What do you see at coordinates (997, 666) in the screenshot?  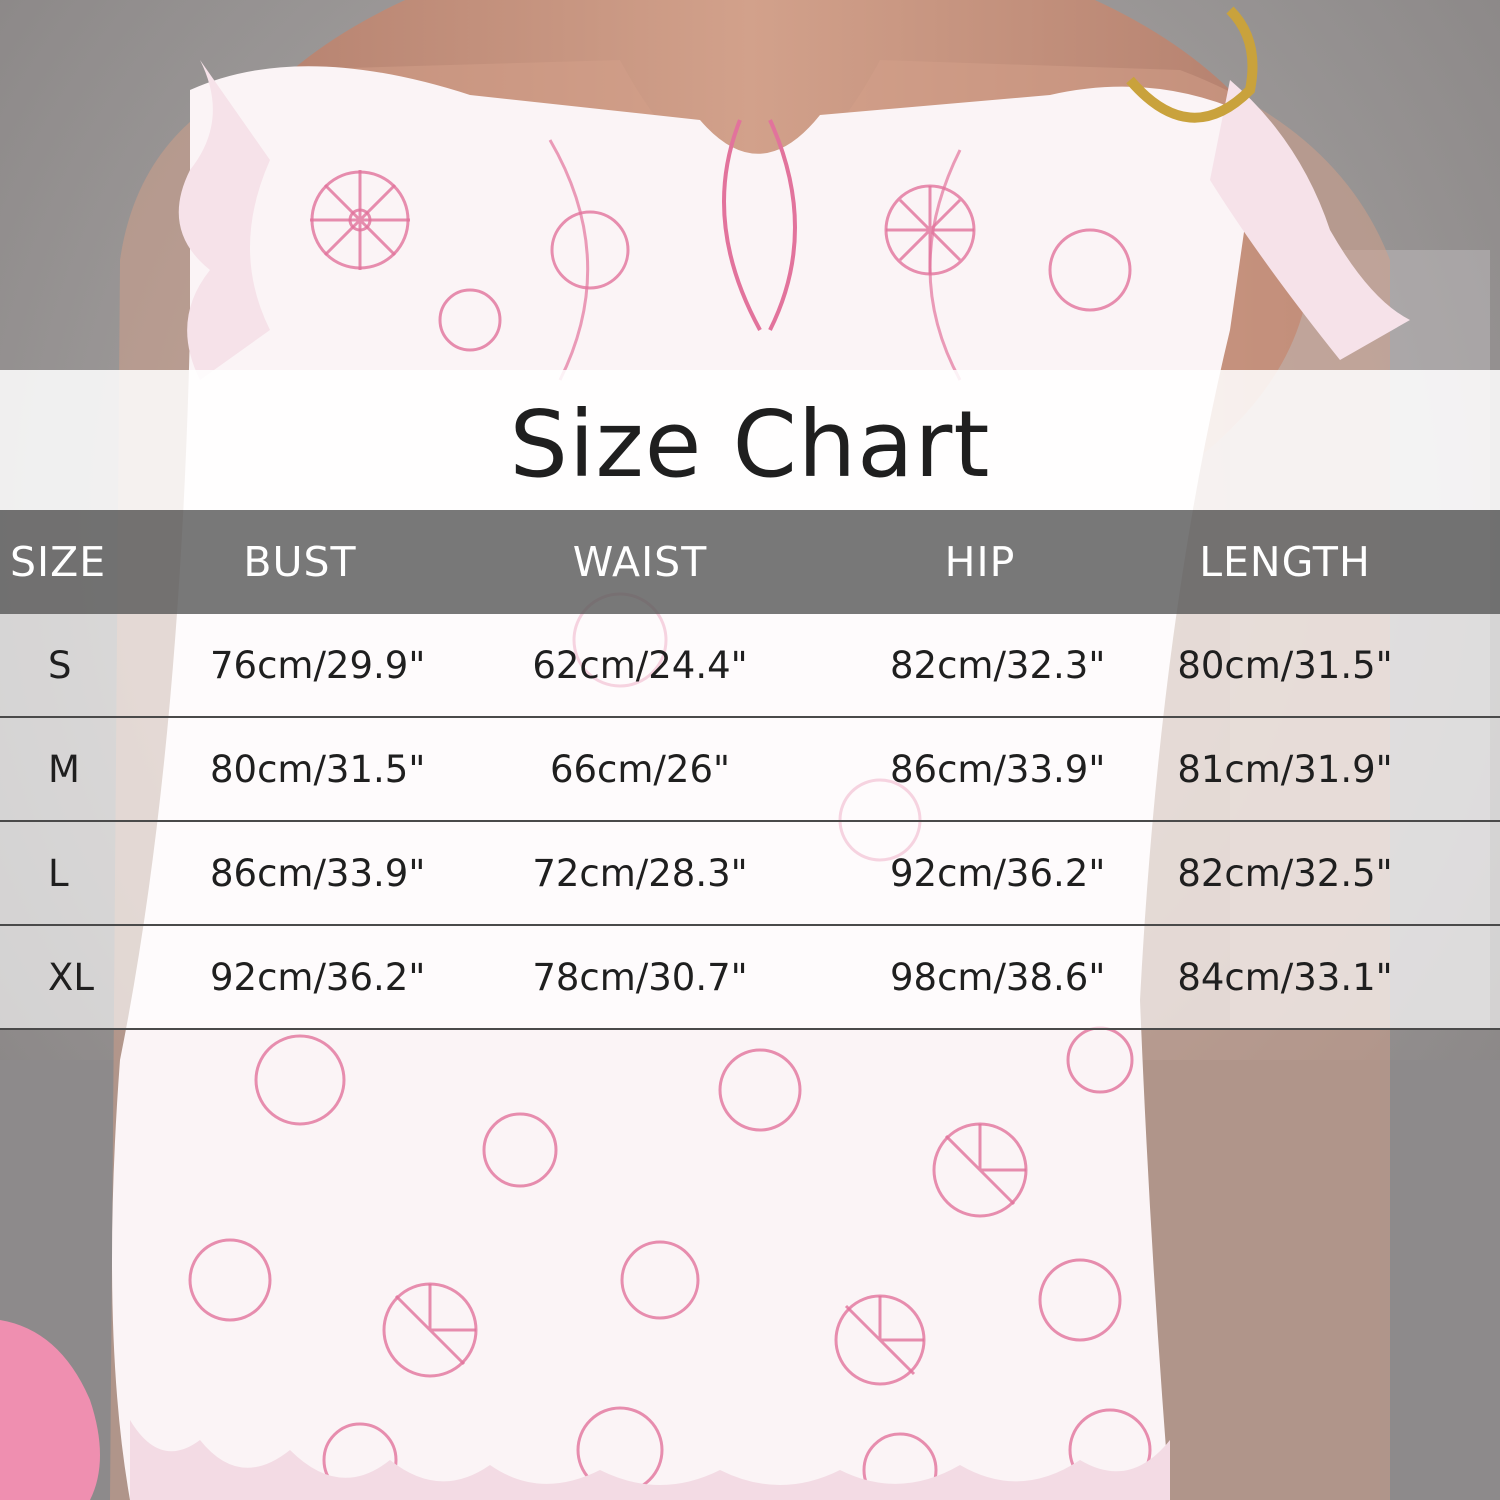 I see `table-cell: 82cm/32.3"` at bounding box center [997, 666].